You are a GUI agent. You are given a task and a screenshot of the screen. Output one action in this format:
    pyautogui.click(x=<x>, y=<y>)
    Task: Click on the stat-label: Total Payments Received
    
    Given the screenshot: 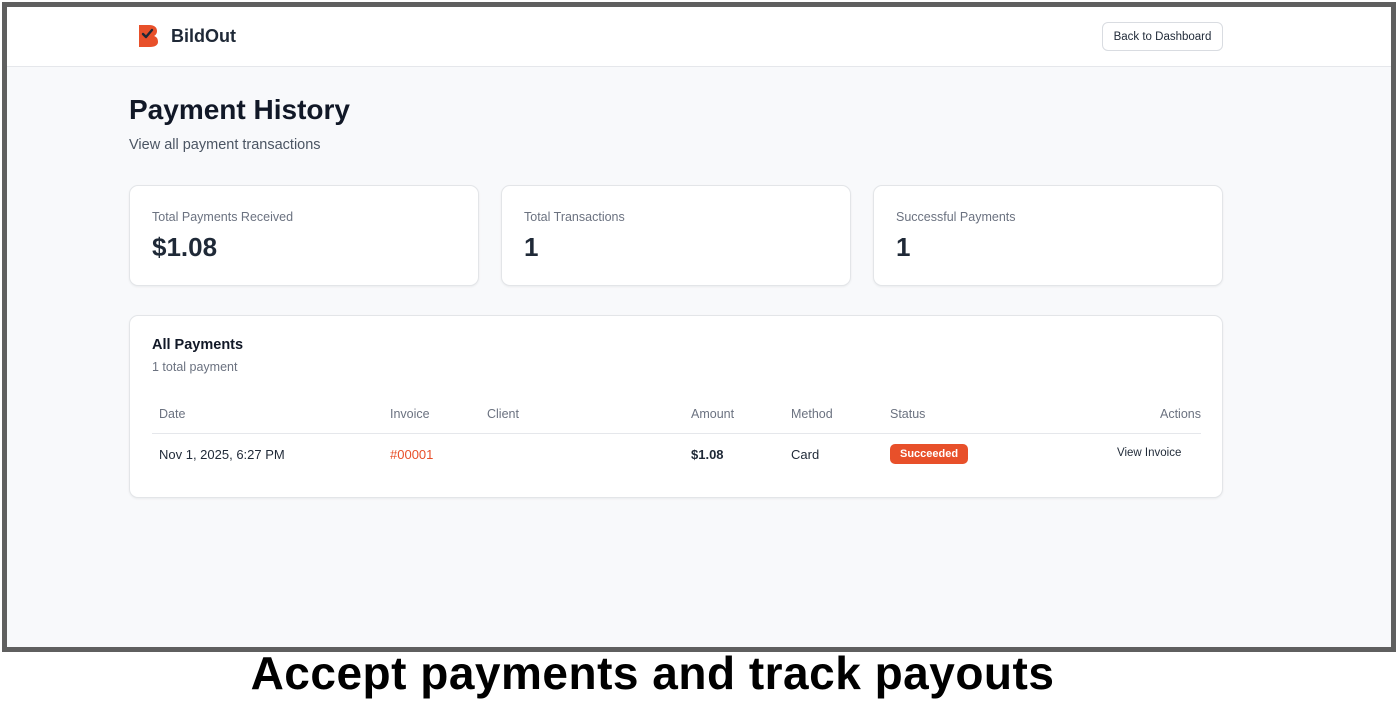 What is the action you would take?
    pyautogui.click(x=223, y=217)
    